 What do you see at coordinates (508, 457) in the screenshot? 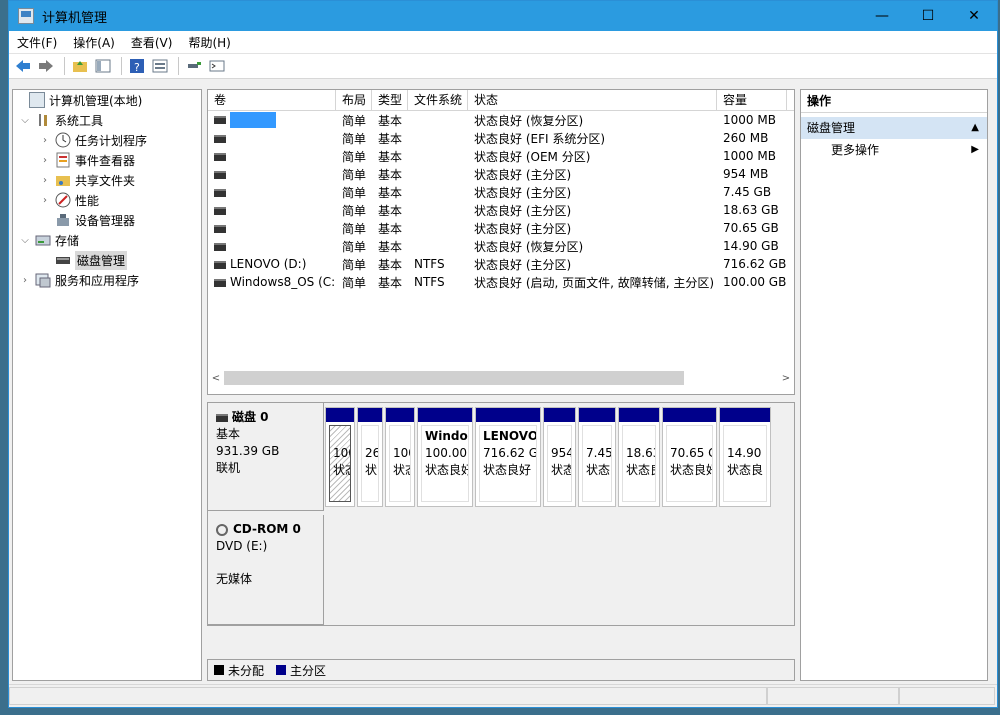
I see `partition-block: LENOVO 716.62 GI 状态良好` at bounding box center [508, 457].